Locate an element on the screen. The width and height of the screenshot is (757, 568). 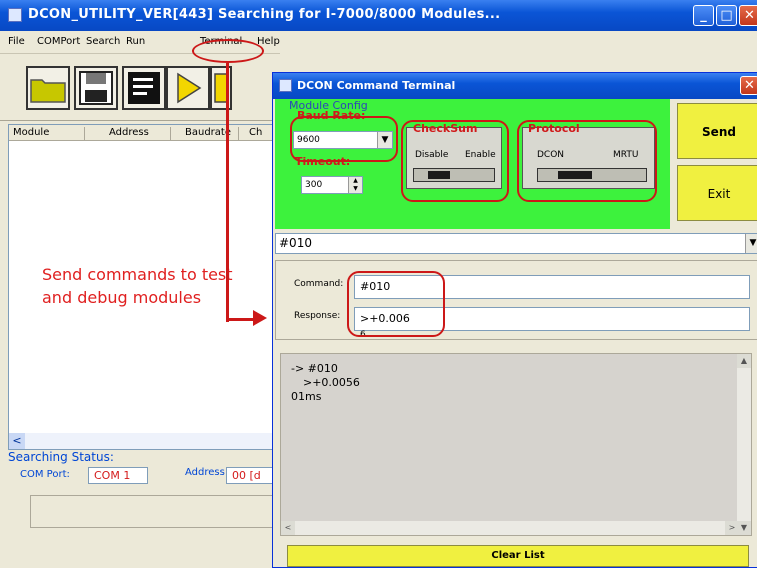
address-label: Address: is located at coordinates (207, 472).